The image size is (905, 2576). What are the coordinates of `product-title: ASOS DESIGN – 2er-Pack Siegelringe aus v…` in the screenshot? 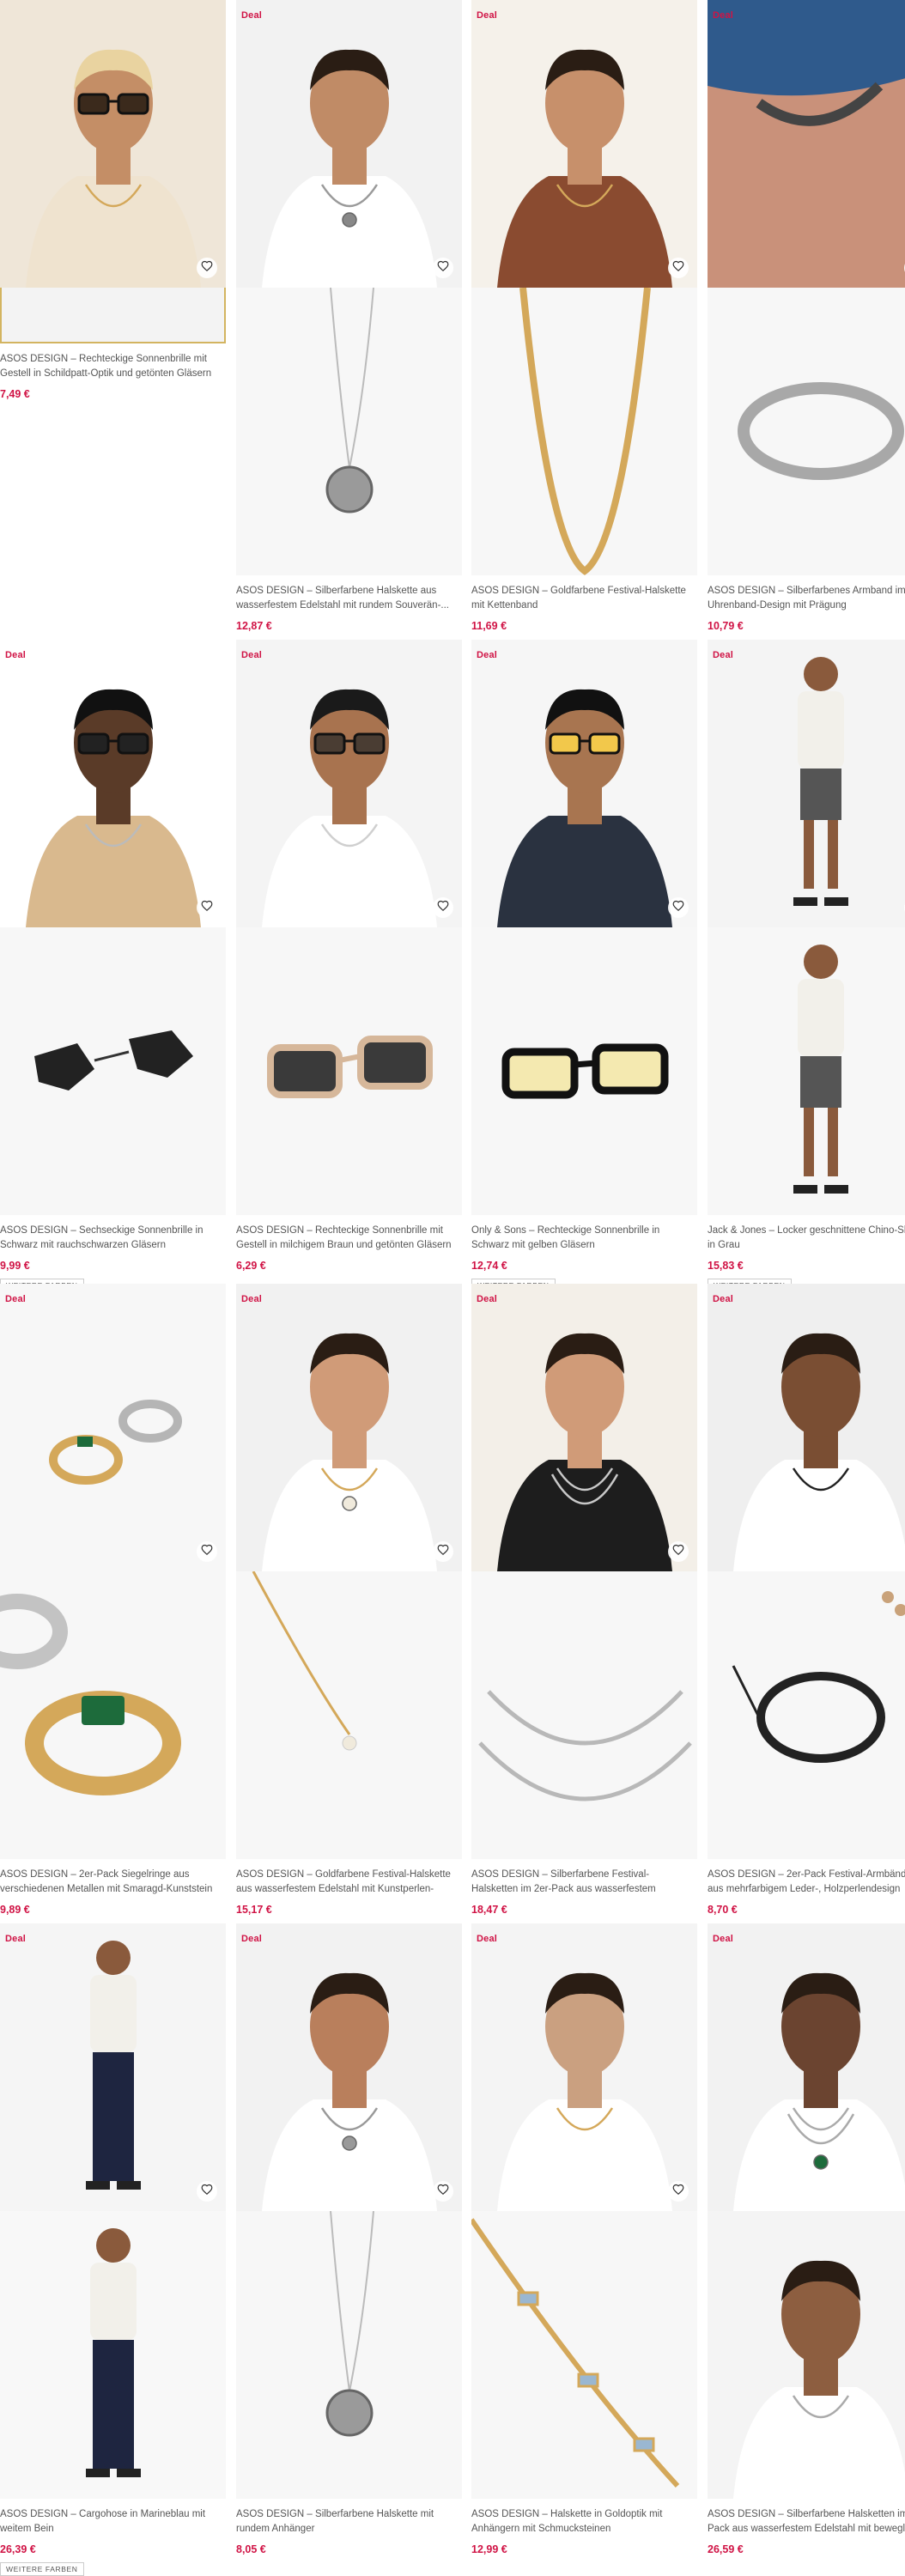 It's located at (113, 1882).